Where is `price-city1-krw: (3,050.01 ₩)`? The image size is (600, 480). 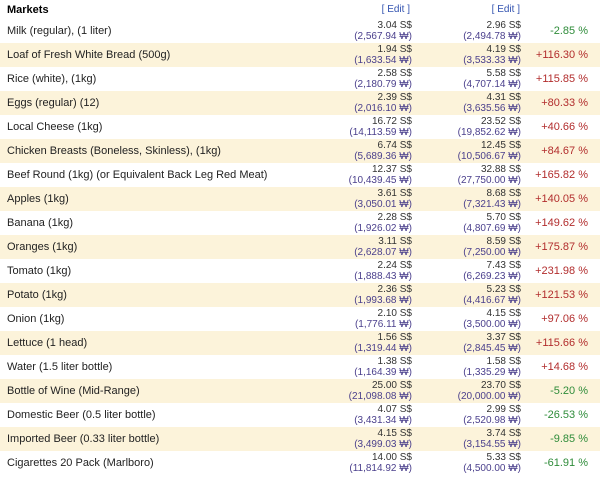
price-city1-krw: (3,050.01 ₩) is located at coordinates (383, 204).